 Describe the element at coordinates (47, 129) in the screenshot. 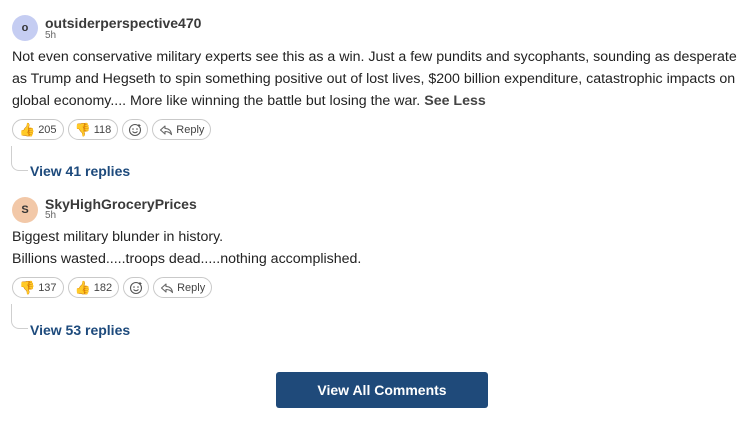

I see `thumbs-up-count: 205` at that location.